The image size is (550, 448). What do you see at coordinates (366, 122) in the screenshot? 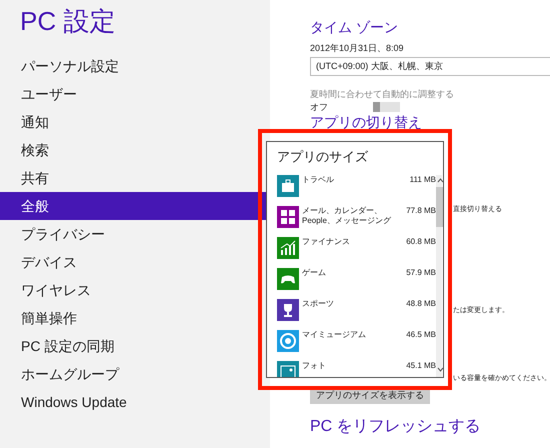
I see `section-heading: アプリの切り替え` at bounding box center [366, 122].